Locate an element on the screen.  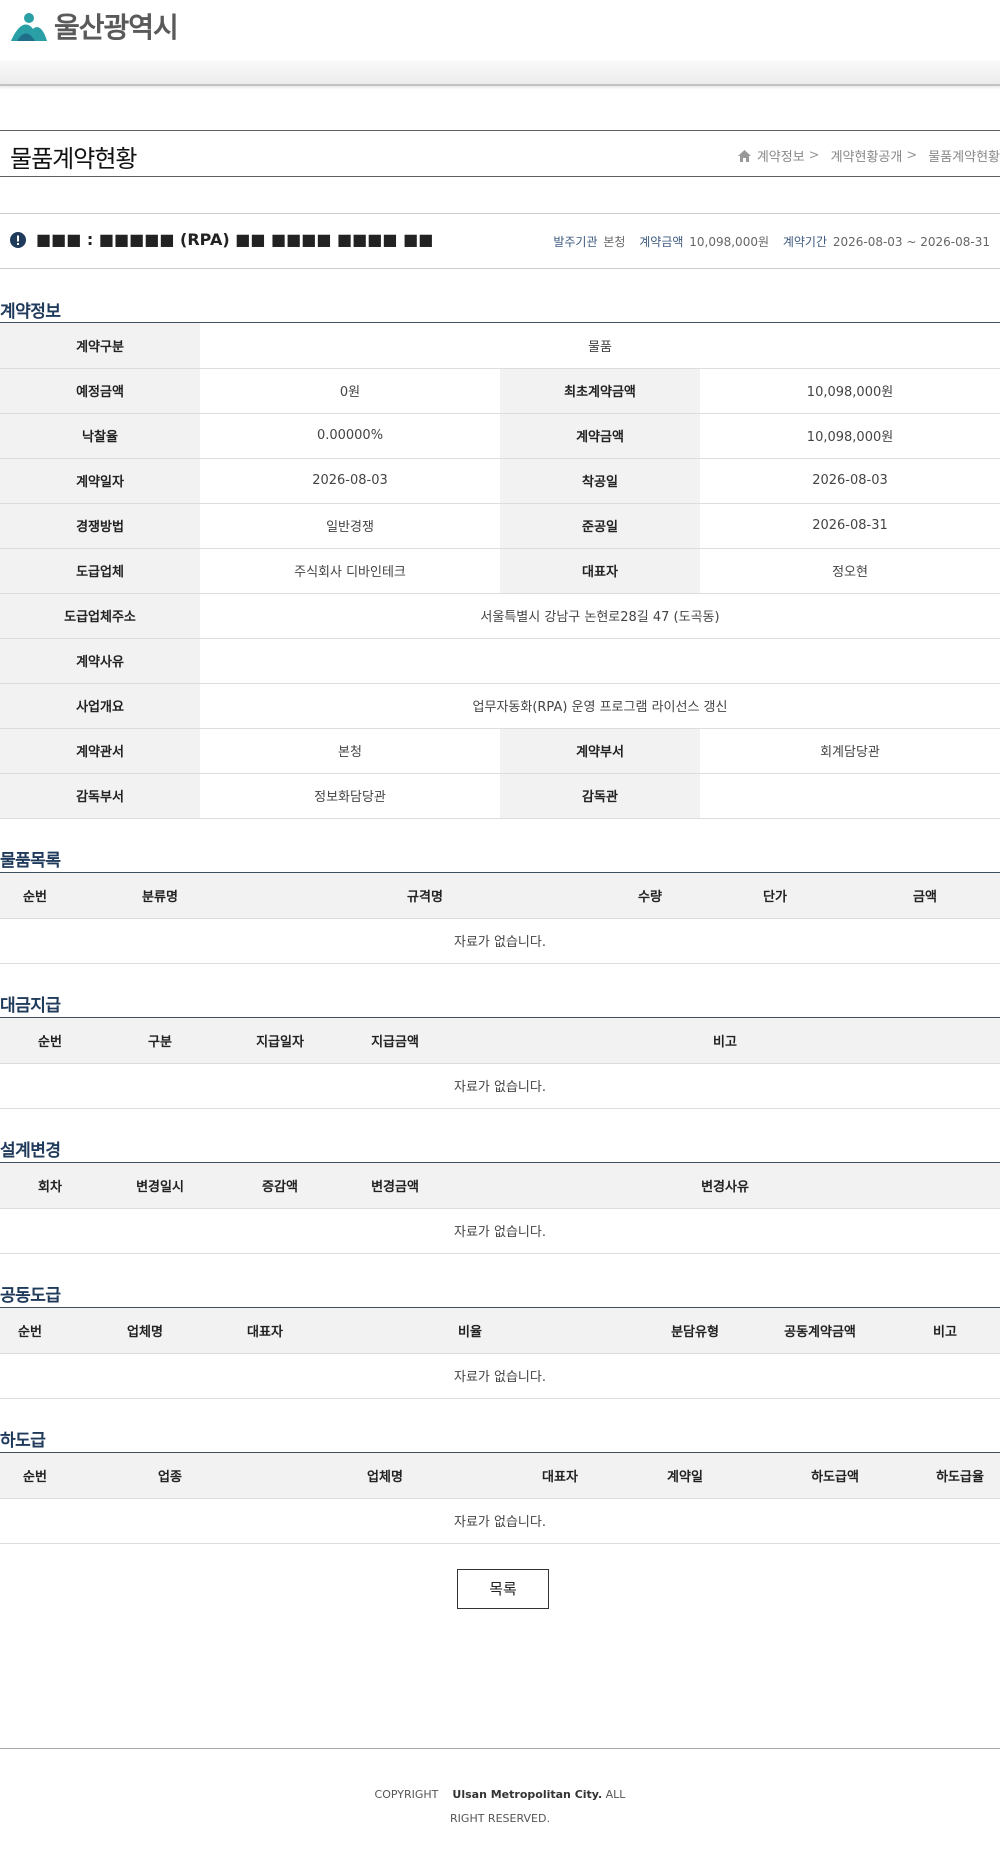
info-label: 계약일자 is located at coordinates (100, 481).